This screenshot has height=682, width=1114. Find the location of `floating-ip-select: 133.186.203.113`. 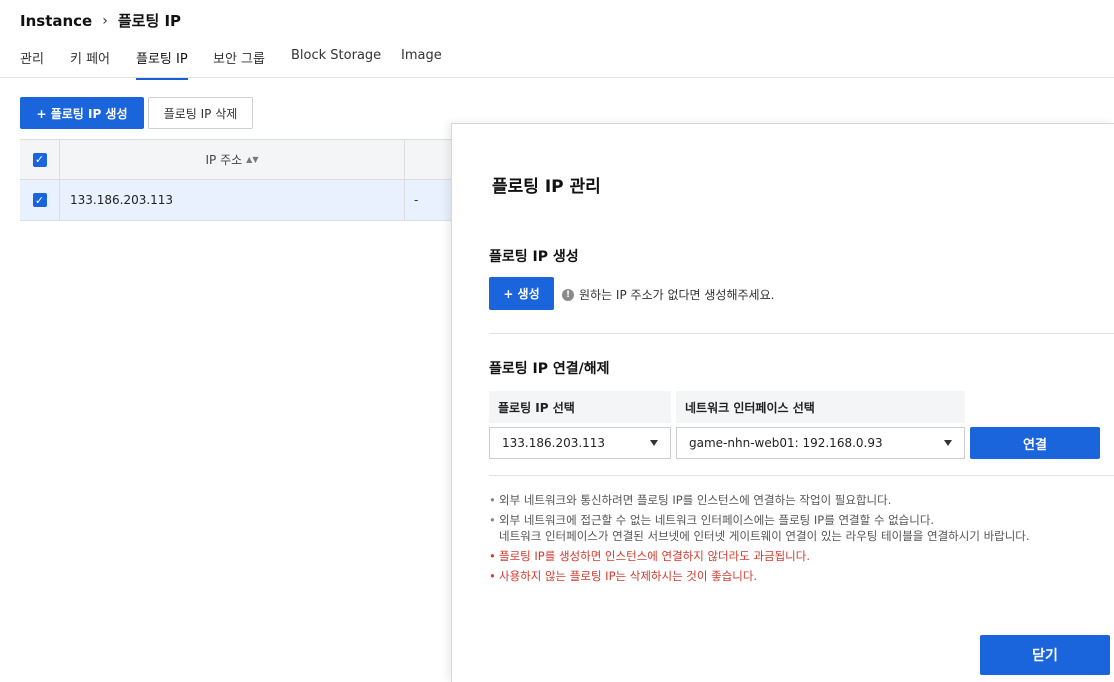

floating-ip-select: 133.186.203.113 is located at coordinates (580, 443).